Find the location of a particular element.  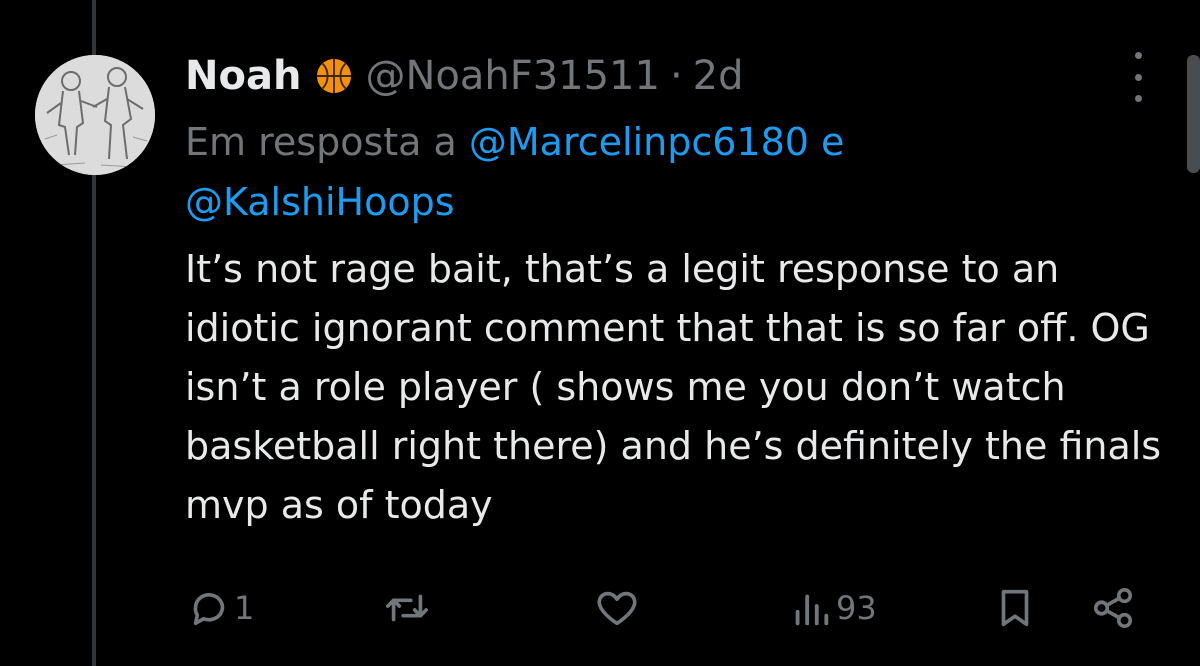

share-button is located at coordinates (1113, 608).